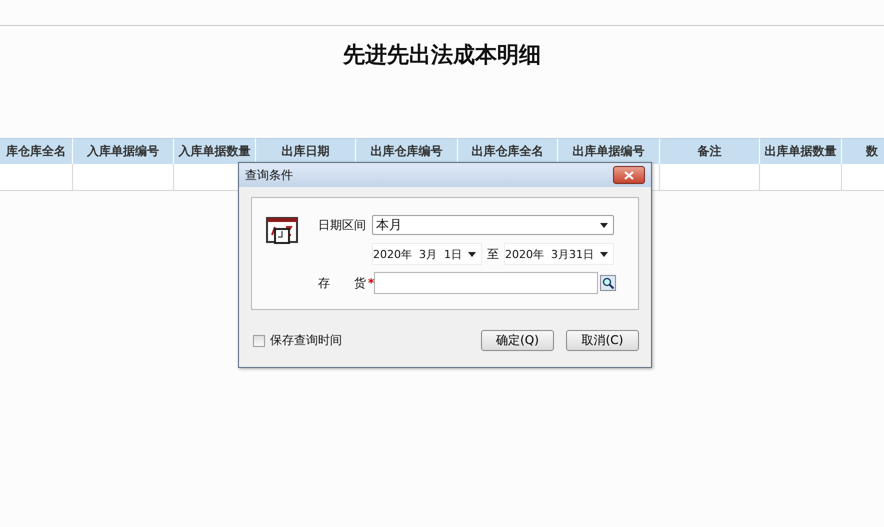  Describe the element at coordinates (306, 151) in the screenshot. I see `column-header: 出库日期` at that location.